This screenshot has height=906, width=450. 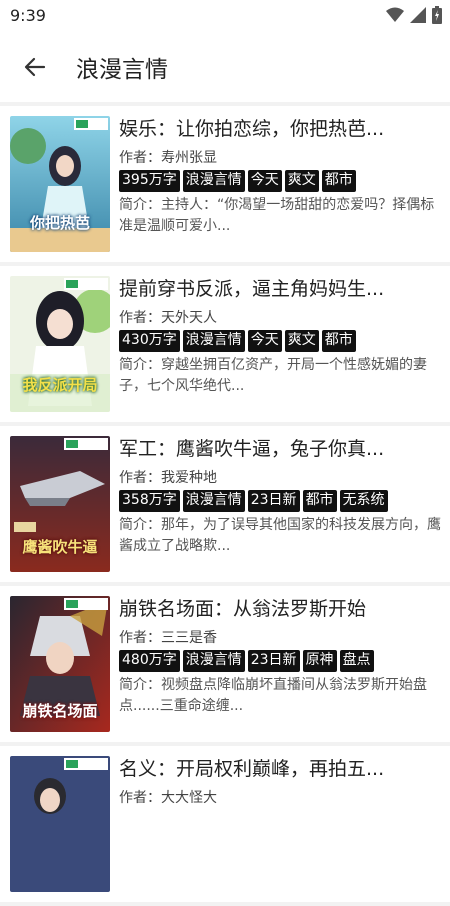 I want to click on tag-word-count: 430万字, so click(x=149, y=341).